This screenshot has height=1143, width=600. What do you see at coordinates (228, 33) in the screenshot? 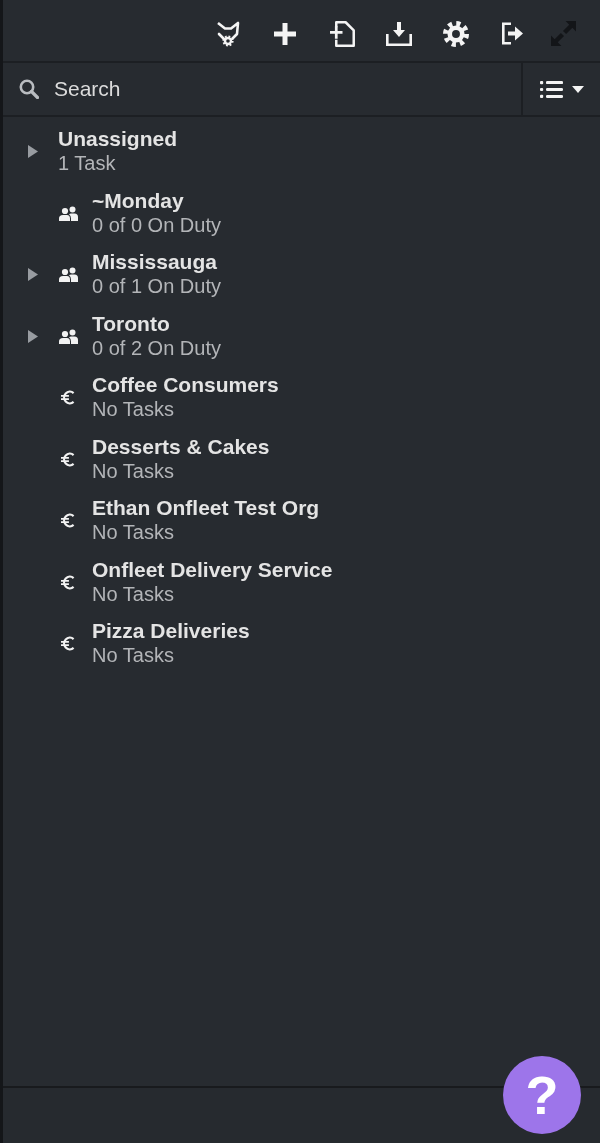
I see `fox-head-icon` at bounding box center [228, 33].